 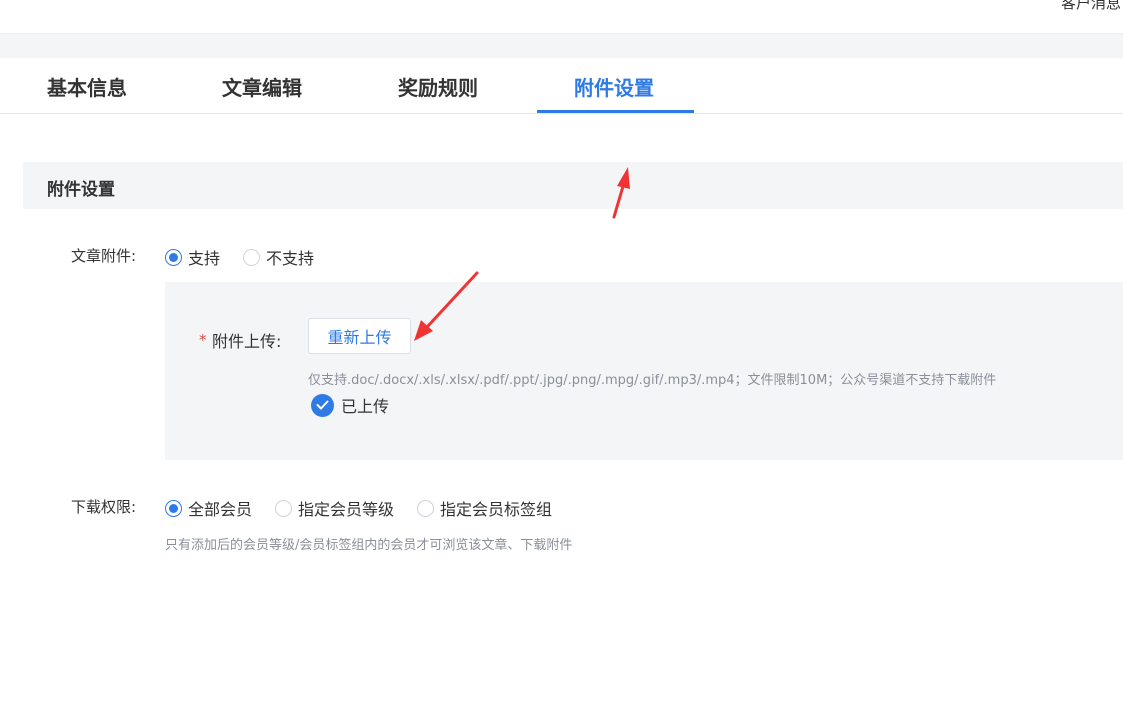 I want to click on section-header: 附件设置, so click(x=573, y=185).